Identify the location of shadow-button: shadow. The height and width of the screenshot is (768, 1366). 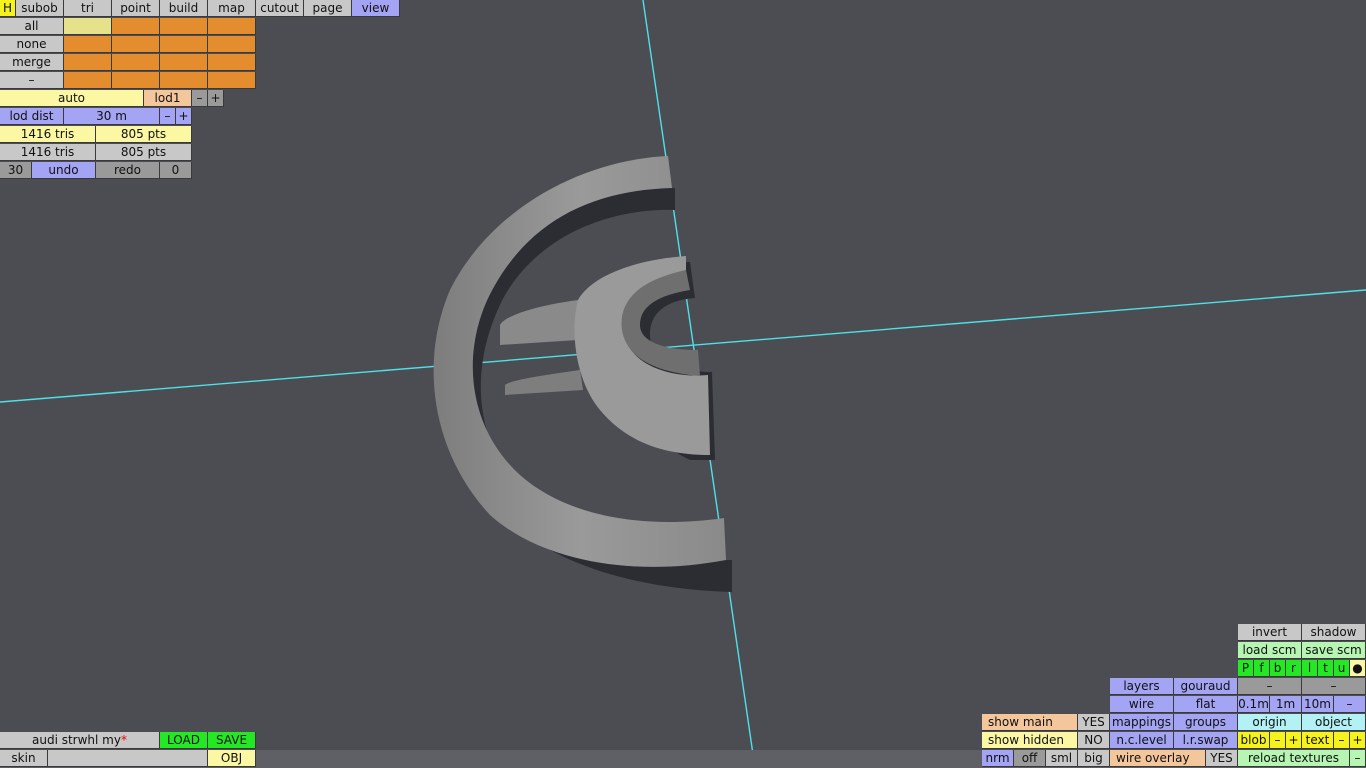
(1334, 632).